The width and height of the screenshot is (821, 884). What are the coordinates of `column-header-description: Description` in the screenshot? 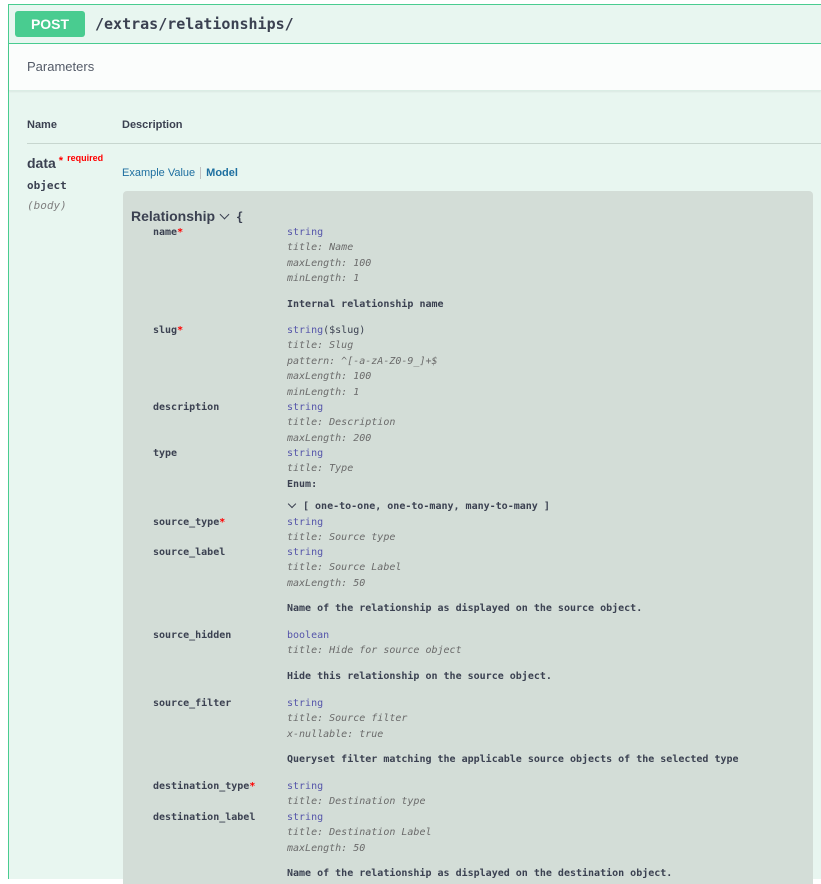 It's located at (152, 125).